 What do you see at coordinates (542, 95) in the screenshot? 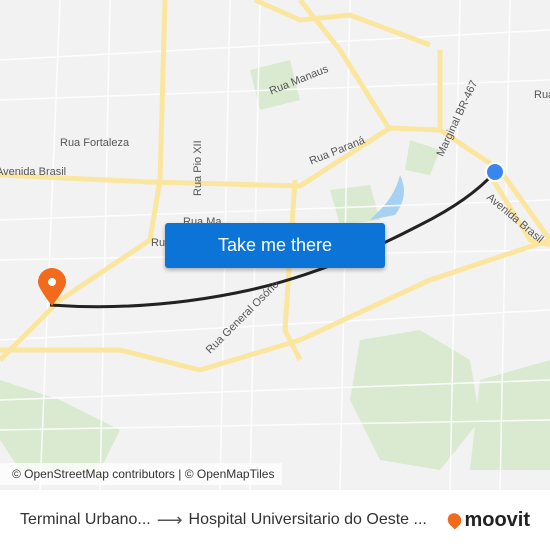
I see `street-label: Rua` at bounding box center [542, 95].